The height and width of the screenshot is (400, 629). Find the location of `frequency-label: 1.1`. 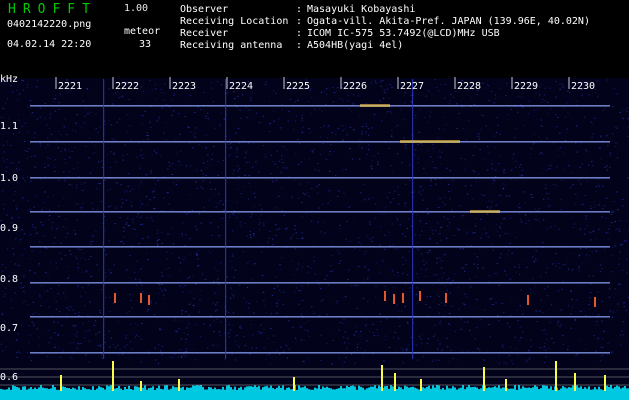

frequency-label: 1.1 is located at coordinates (9, 126).